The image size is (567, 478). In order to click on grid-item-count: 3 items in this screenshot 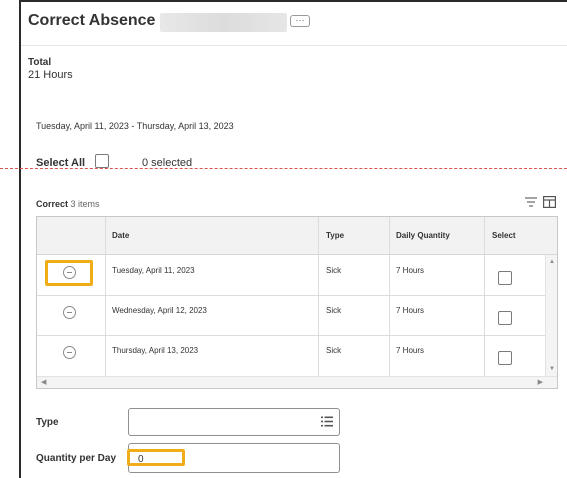, I will do `click(85, 204)`.